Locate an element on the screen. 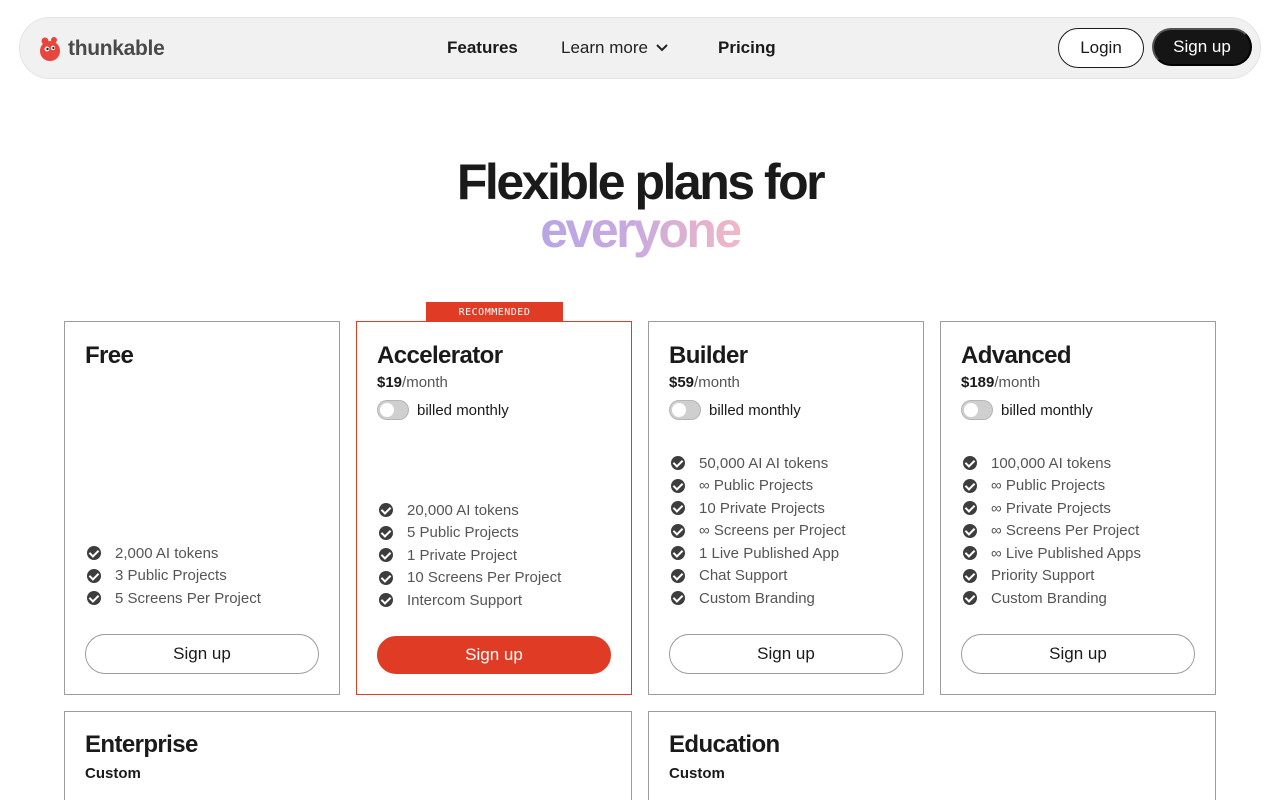 The height and width of the screenshot is (800, 1280). brand-logo: thunkable is located at coordinates (101, 49).